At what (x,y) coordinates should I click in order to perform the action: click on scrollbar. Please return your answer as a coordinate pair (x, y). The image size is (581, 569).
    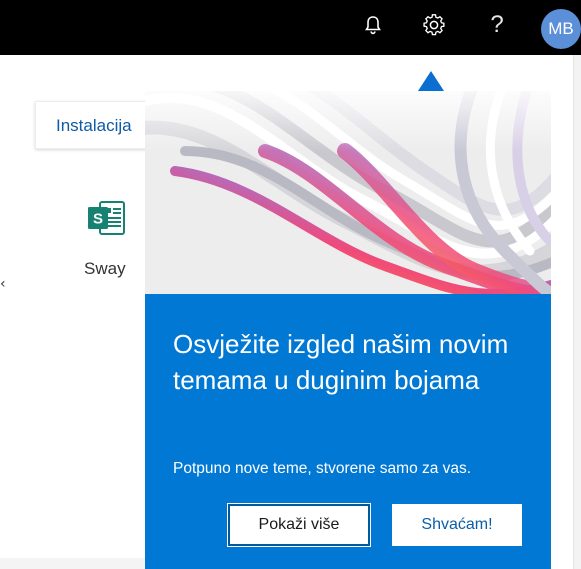
    Looking at the image, I should click on (577, 312).